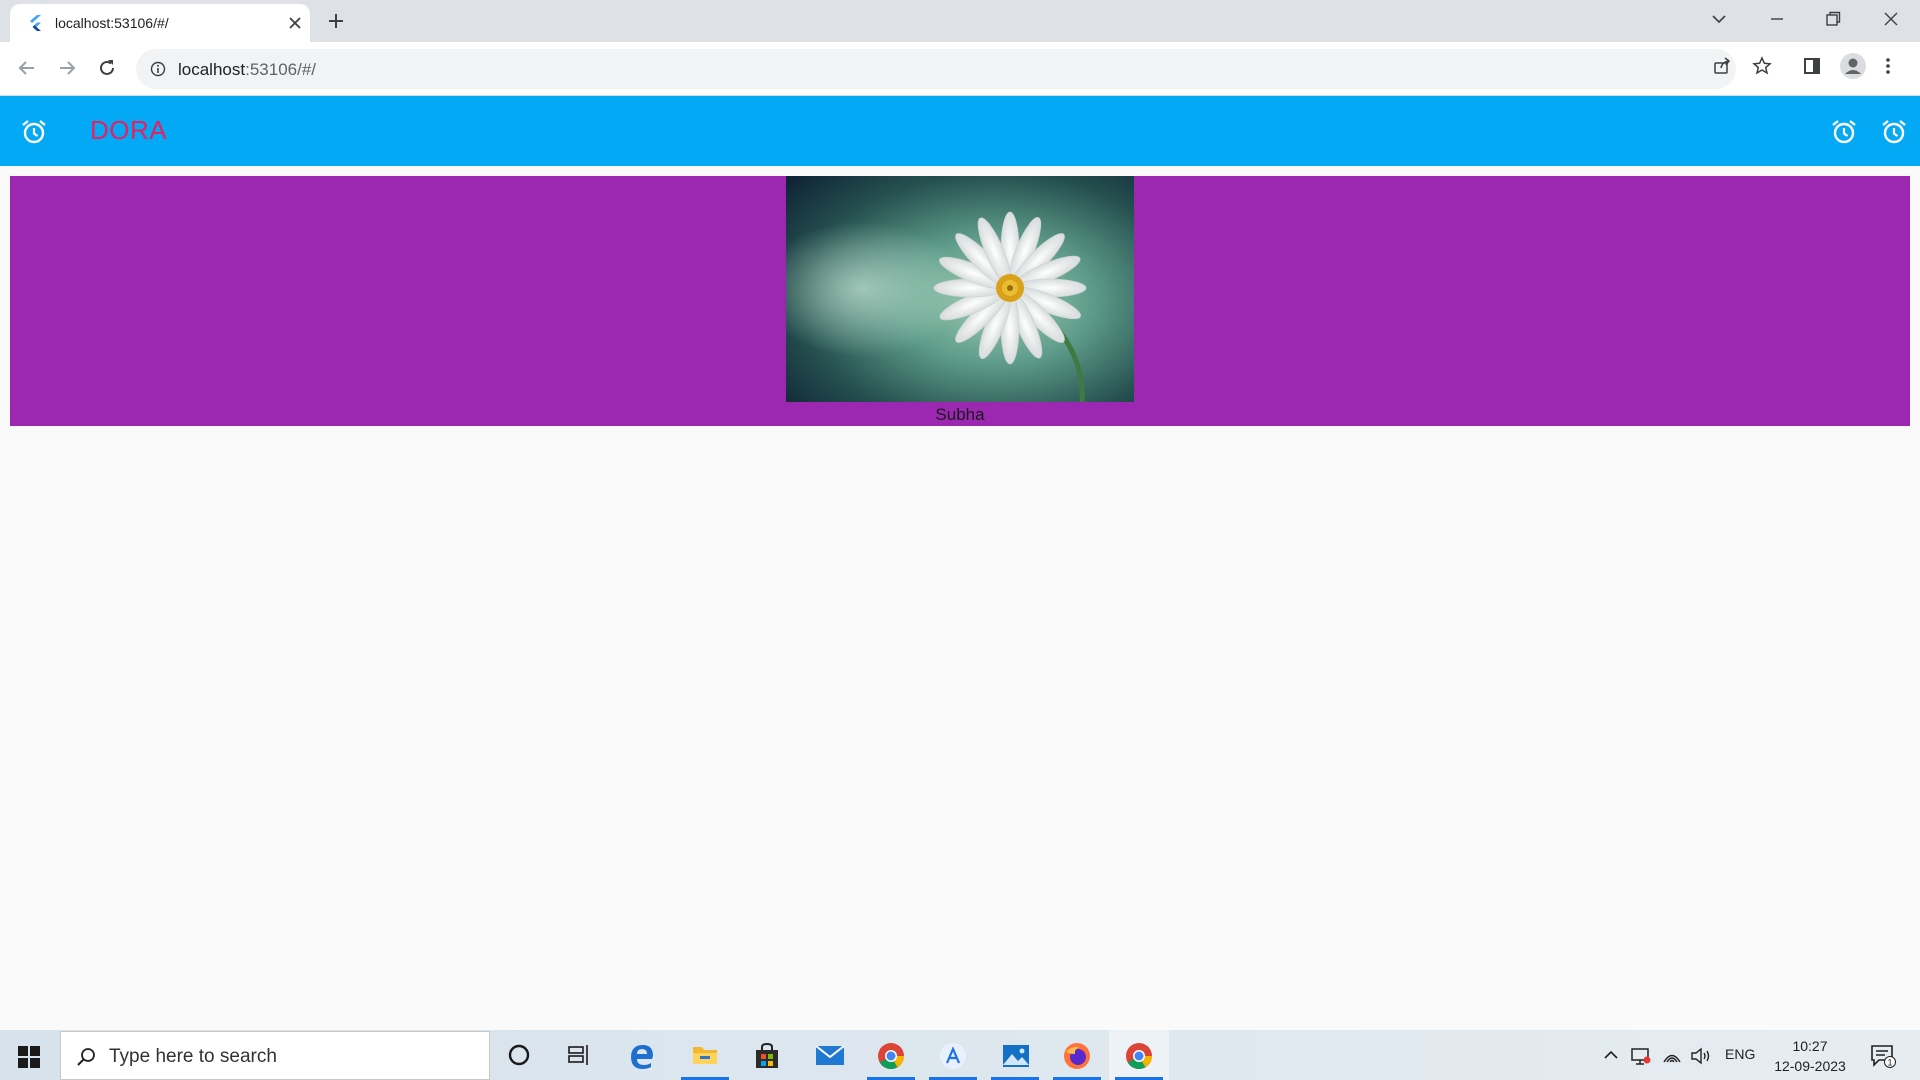 This screenshot has width=1920, height=1080. Describe the element at coordinates (1701, 1056) in the screenshot. I see `volume-icon` at that location.